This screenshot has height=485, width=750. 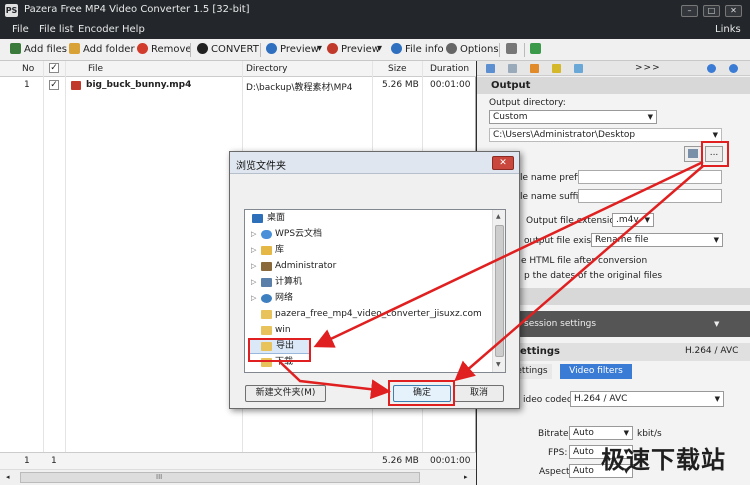 I want to click on more-tabs-button: >>>, so click(x=648, y=68).